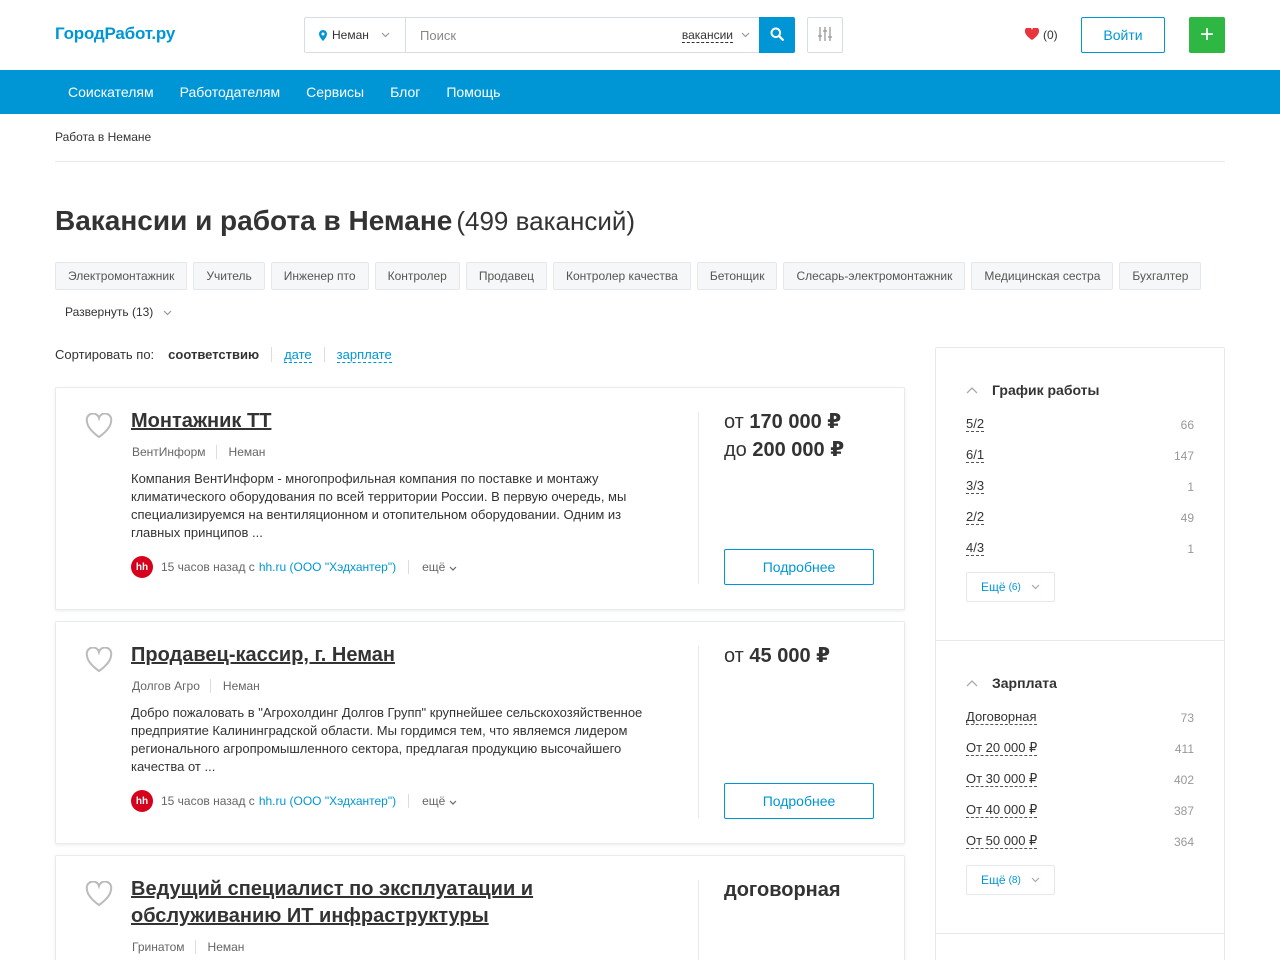 Image resolution: width=1280 pixels, height=960 pixels. Describe the element at coordinates (473, 92) in the screenshot. I see `nav-item-help: Помощь` at that location.